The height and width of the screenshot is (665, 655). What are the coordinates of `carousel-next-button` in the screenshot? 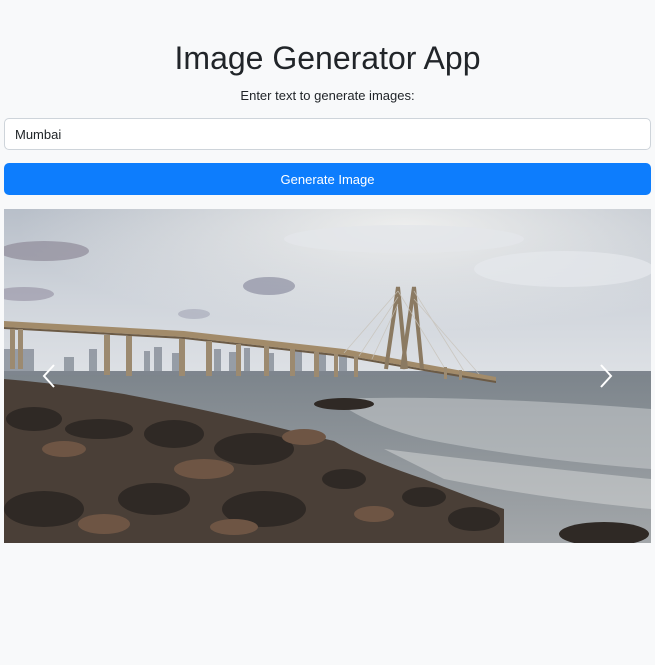 It's located at (606, 376).